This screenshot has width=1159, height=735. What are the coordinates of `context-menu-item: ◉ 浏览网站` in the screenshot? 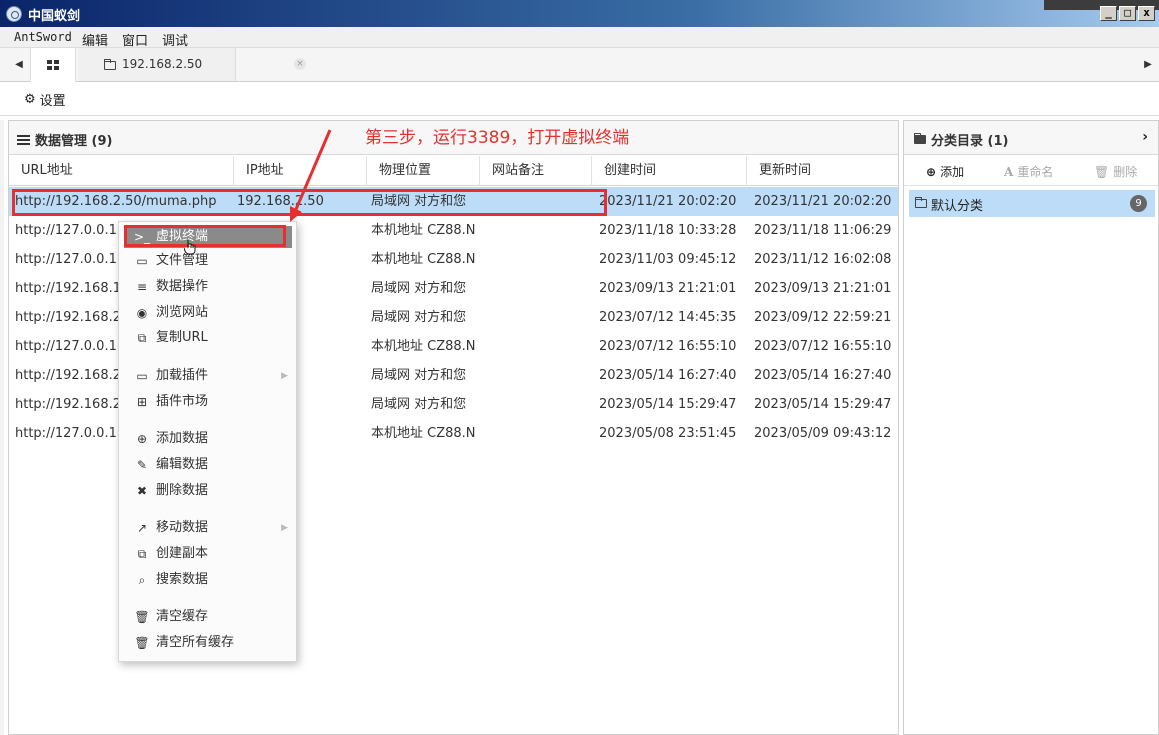 It's located at (208, 313).